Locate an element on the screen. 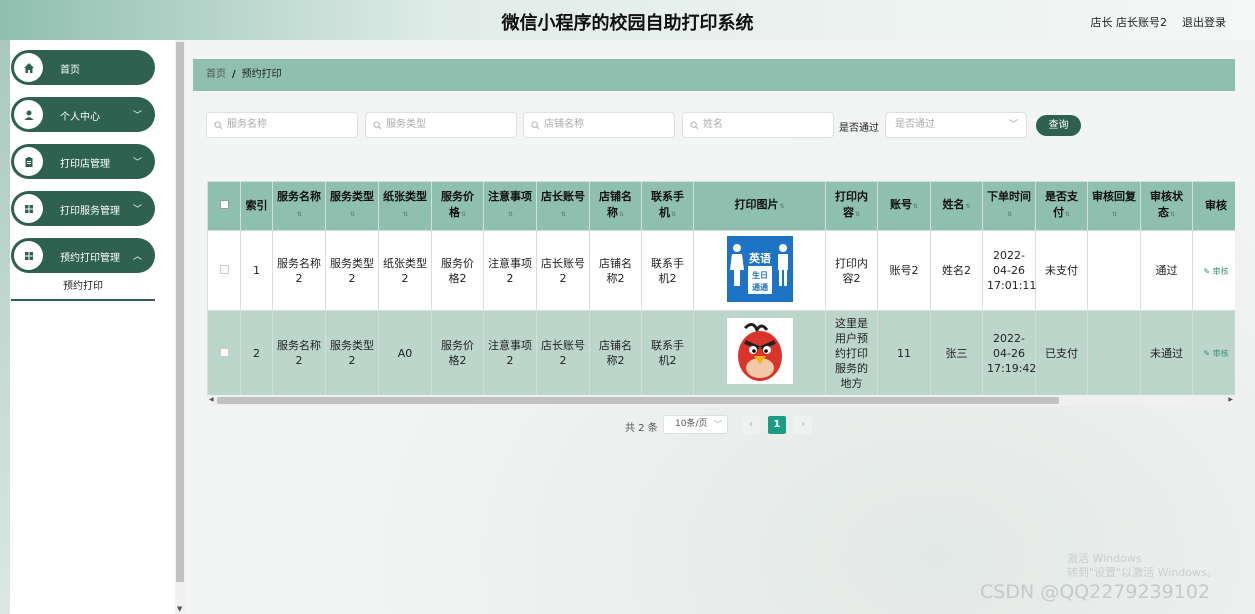 The image size is (1255, 614). top-header: 微信小程序的校园自助打印系统 店长 店长账号2 退出登录 is located at coordinates (627, 20).